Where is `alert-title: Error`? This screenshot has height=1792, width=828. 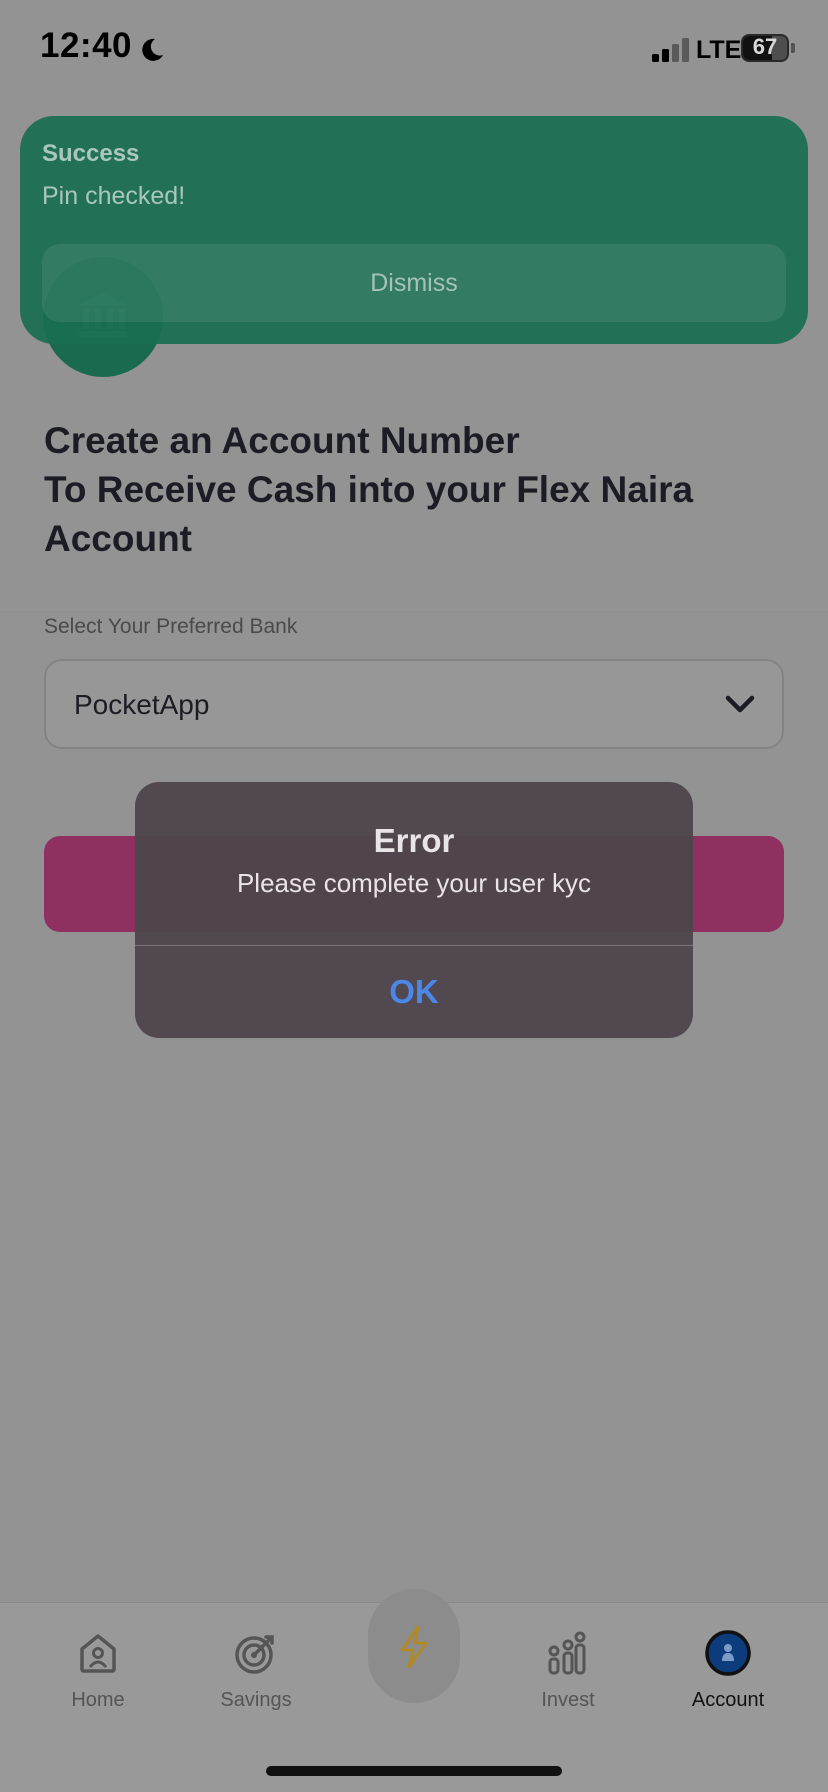
alert-title: Error is located at coordinates (414, 840).